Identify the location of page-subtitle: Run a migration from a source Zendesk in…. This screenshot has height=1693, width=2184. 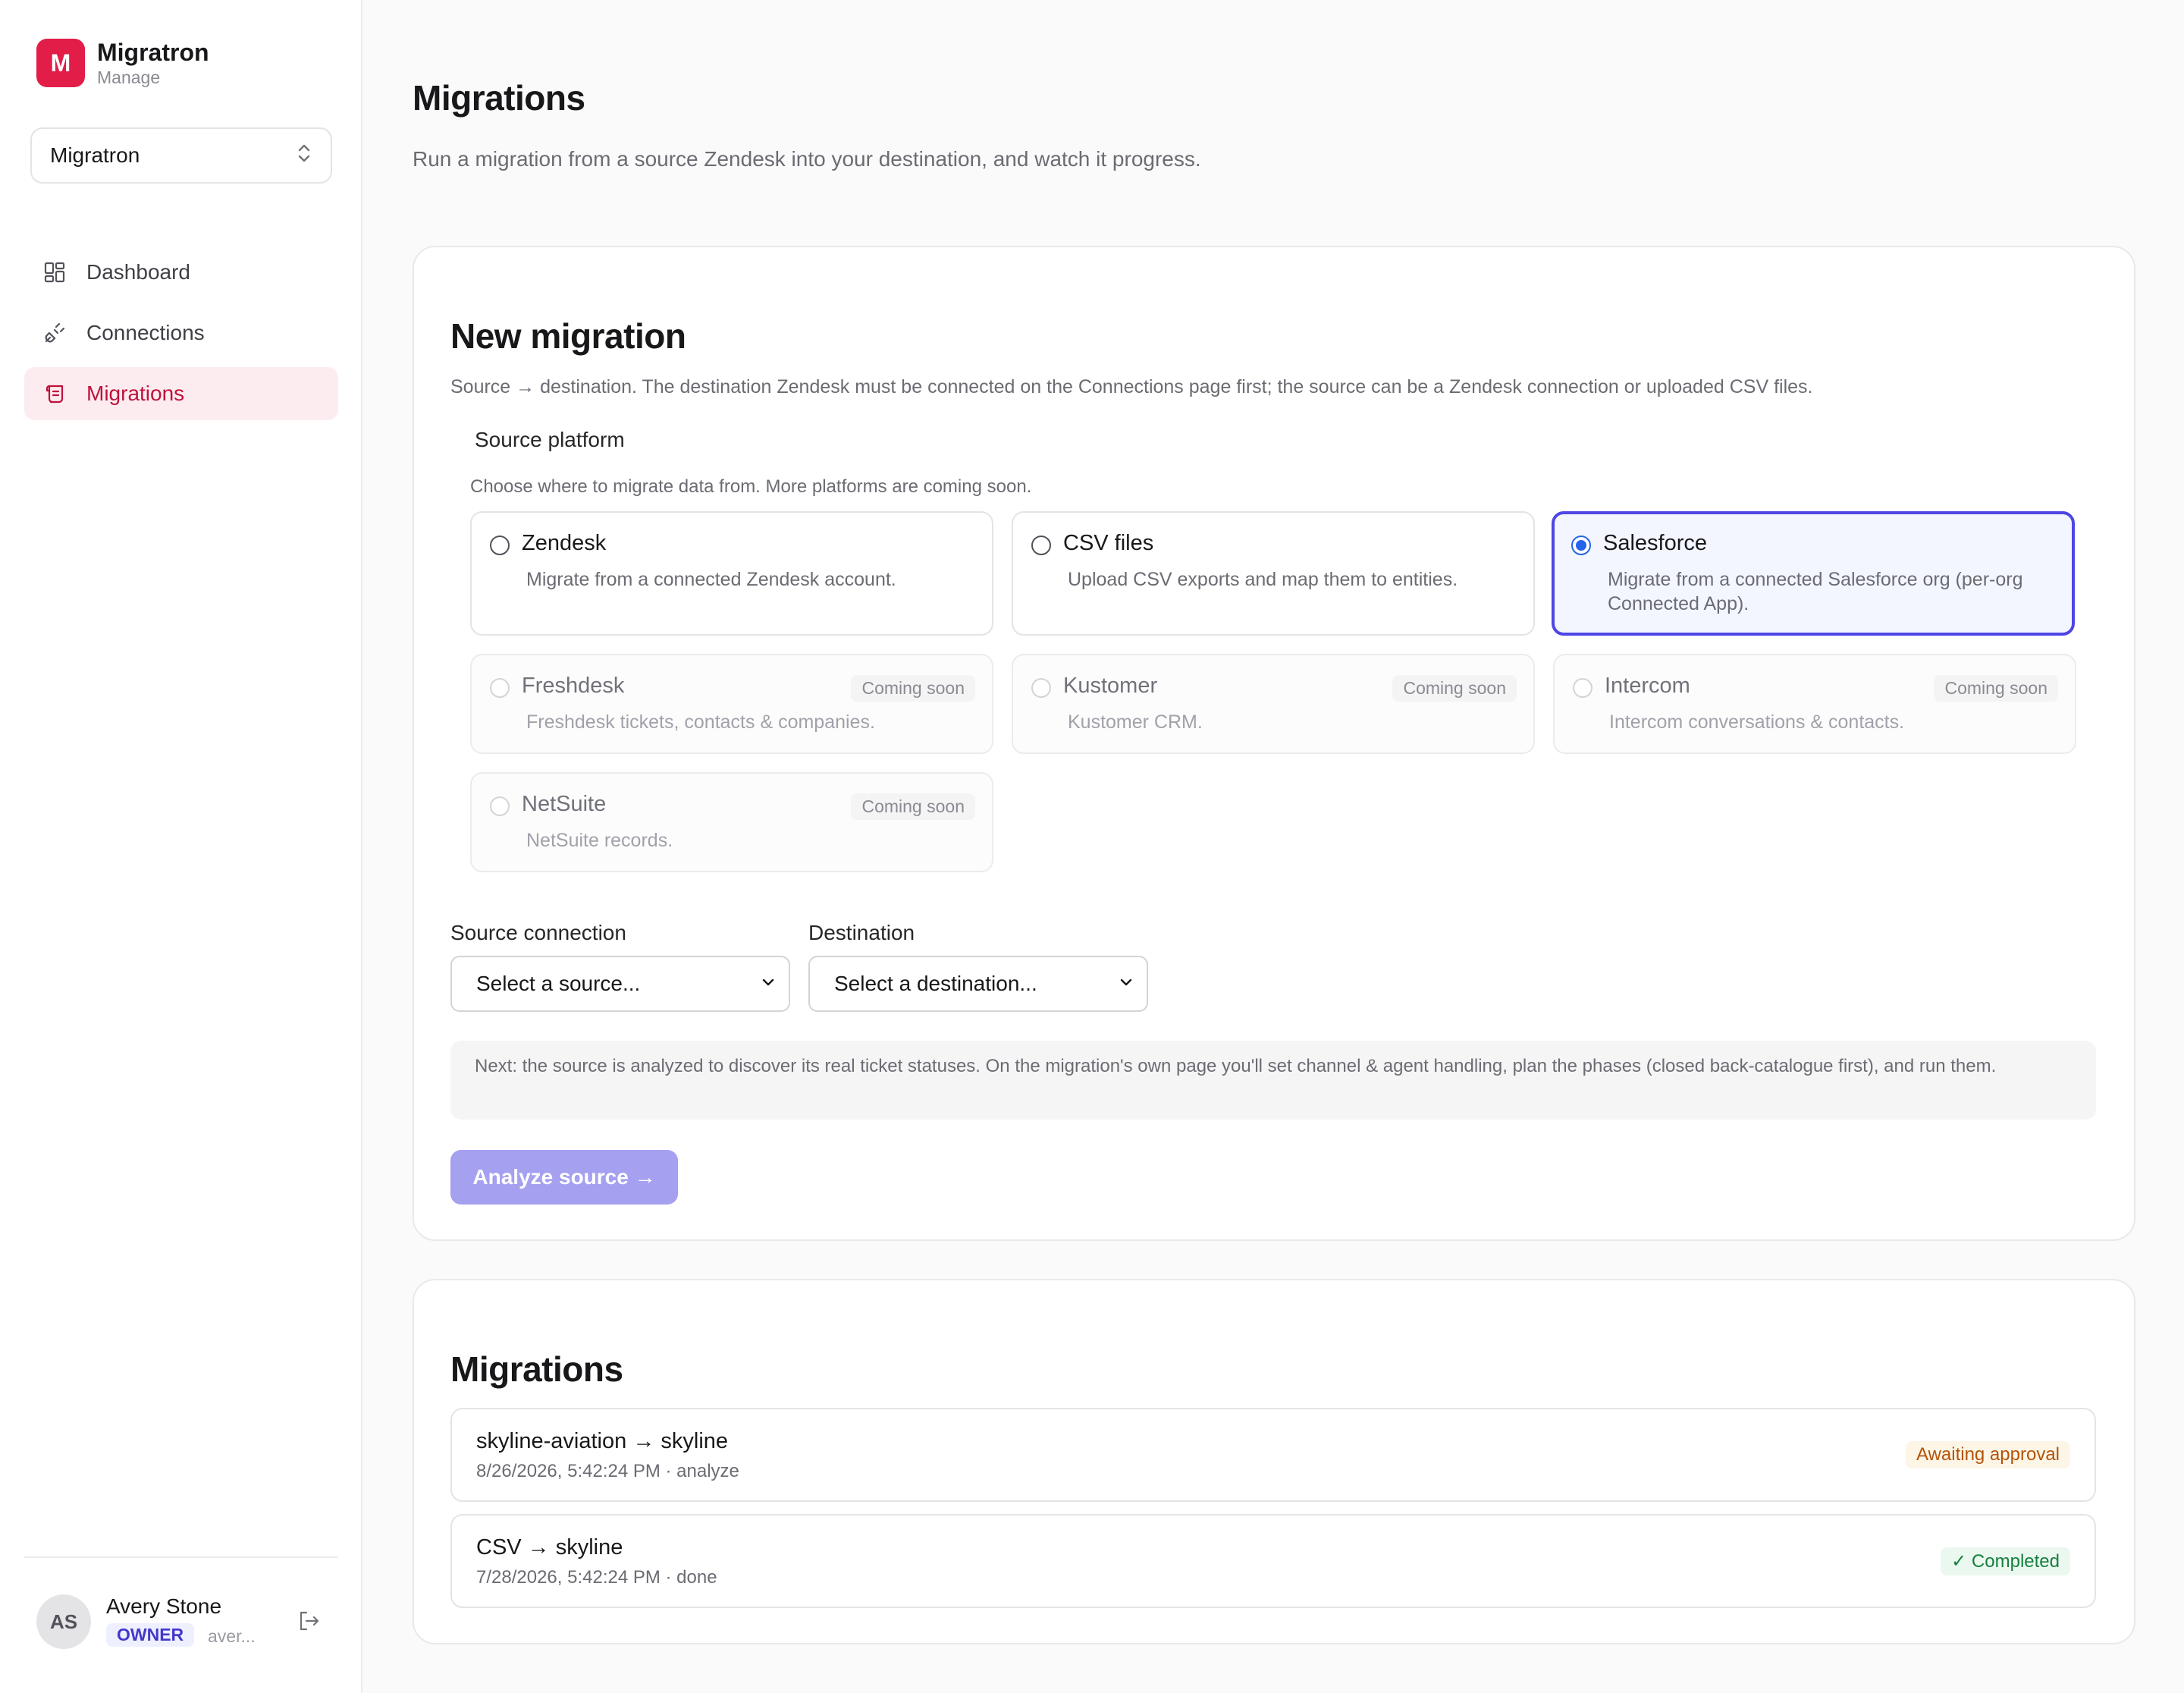
(807, 159).